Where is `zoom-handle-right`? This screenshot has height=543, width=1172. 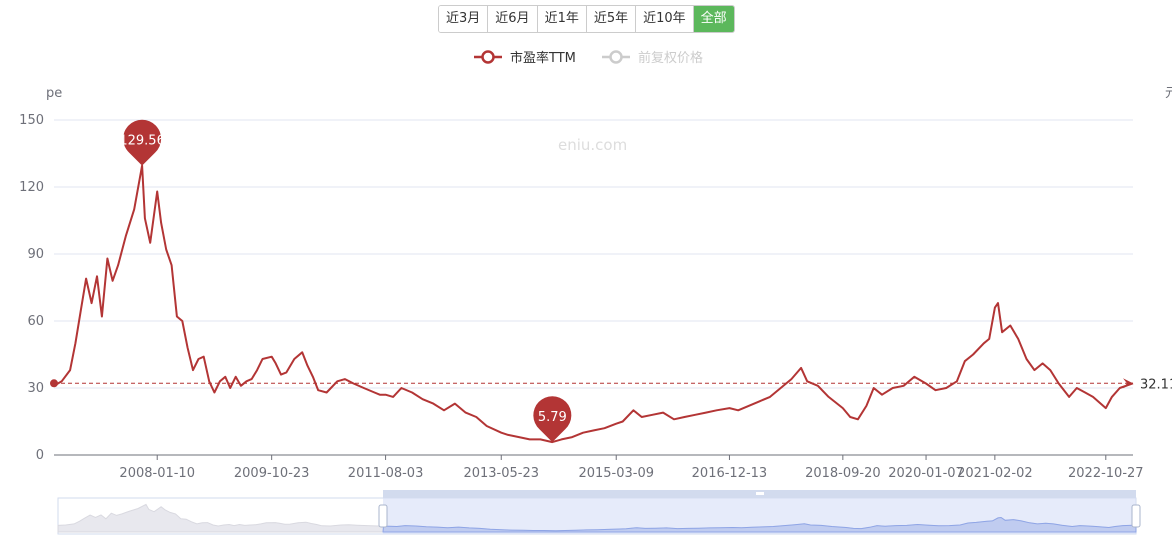 zoom-handle-right is located at coordinates (1136, 516).